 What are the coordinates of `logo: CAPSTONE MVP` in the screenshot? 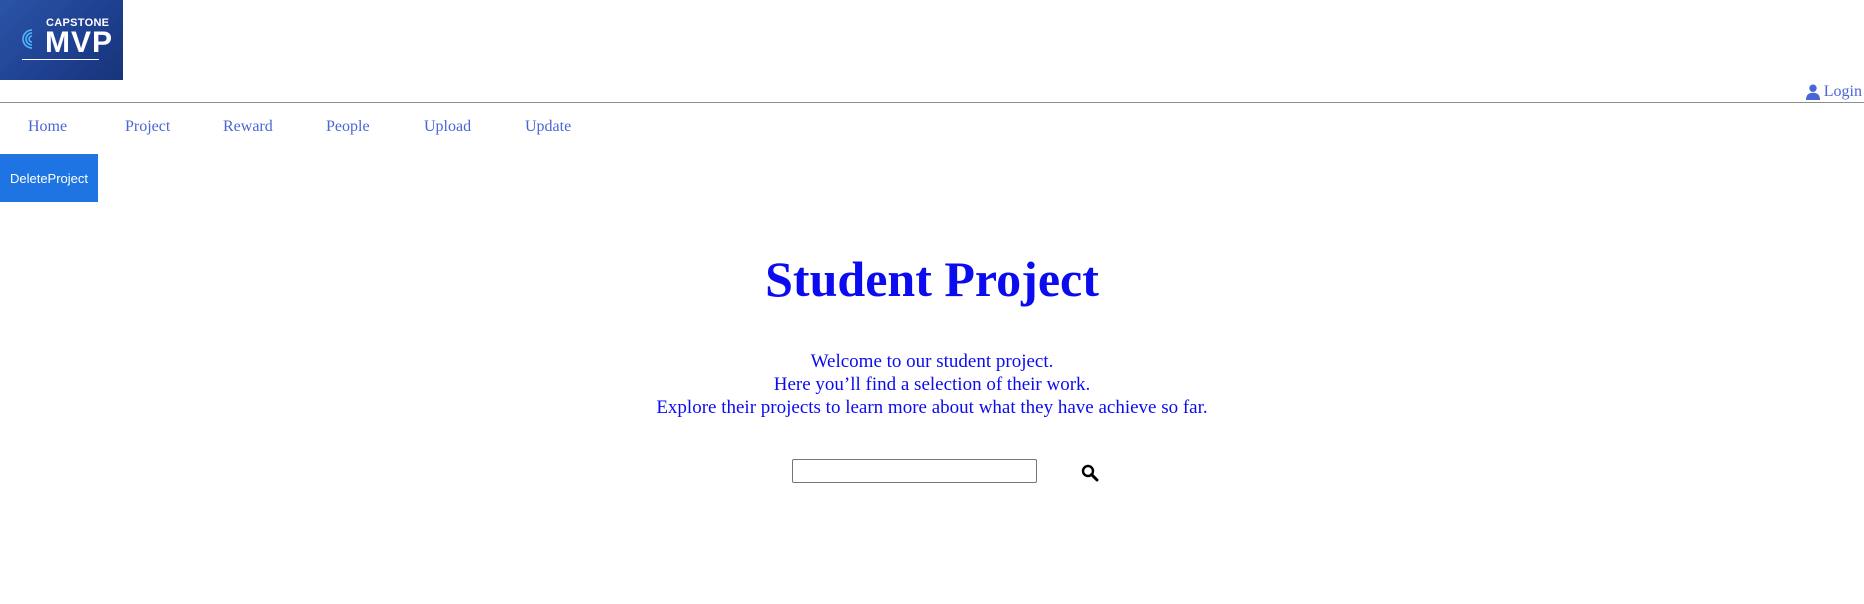 It's located at (61, 40).